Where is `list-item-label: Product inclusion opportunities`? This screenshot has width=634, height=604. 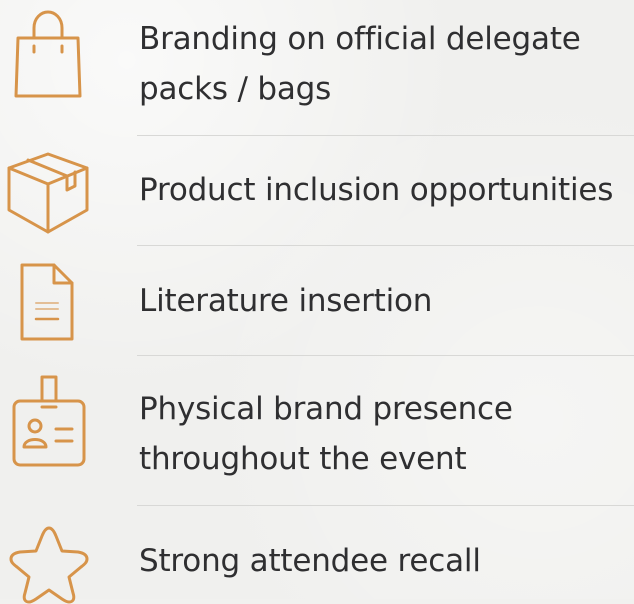
list-item-label: Product inclusion opportunities is located at coordinates (382, 190).